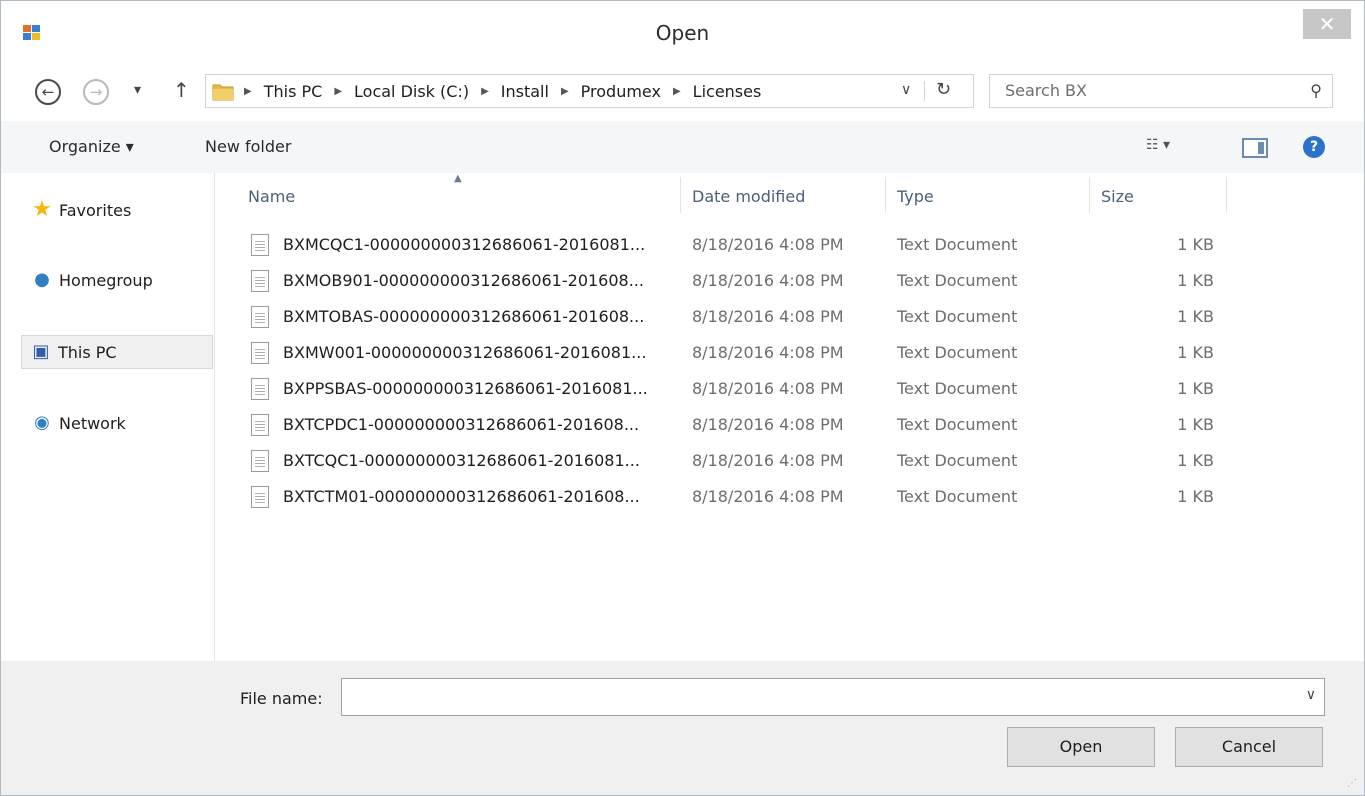 This screenshot has height=796, width=1365. I want to click on breadcrumb-produmex: Produmex, so click(621, 91).